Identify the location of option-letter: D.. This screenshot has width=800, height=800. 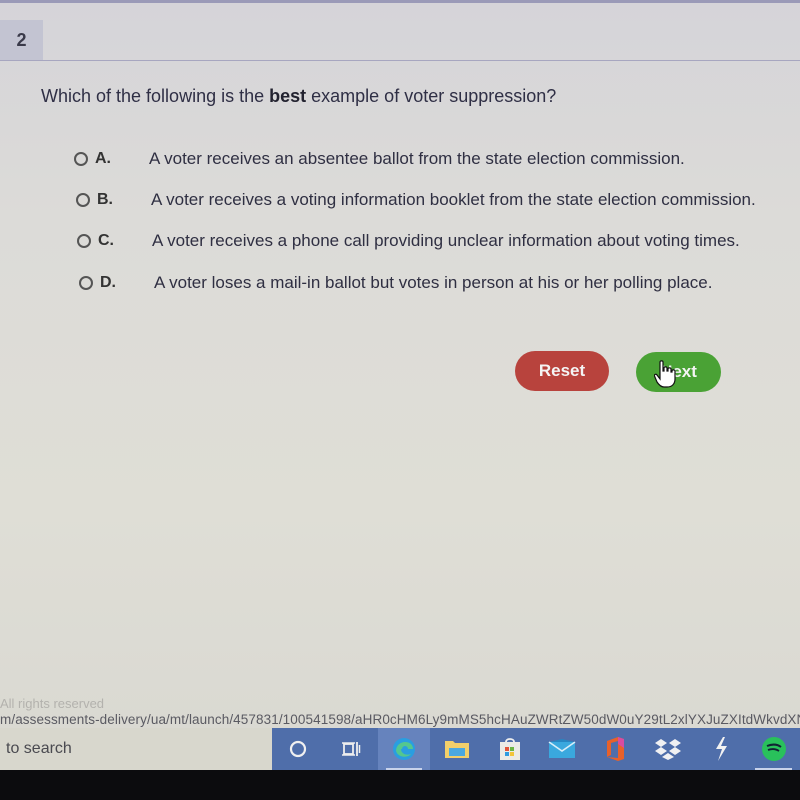
(108, 282).